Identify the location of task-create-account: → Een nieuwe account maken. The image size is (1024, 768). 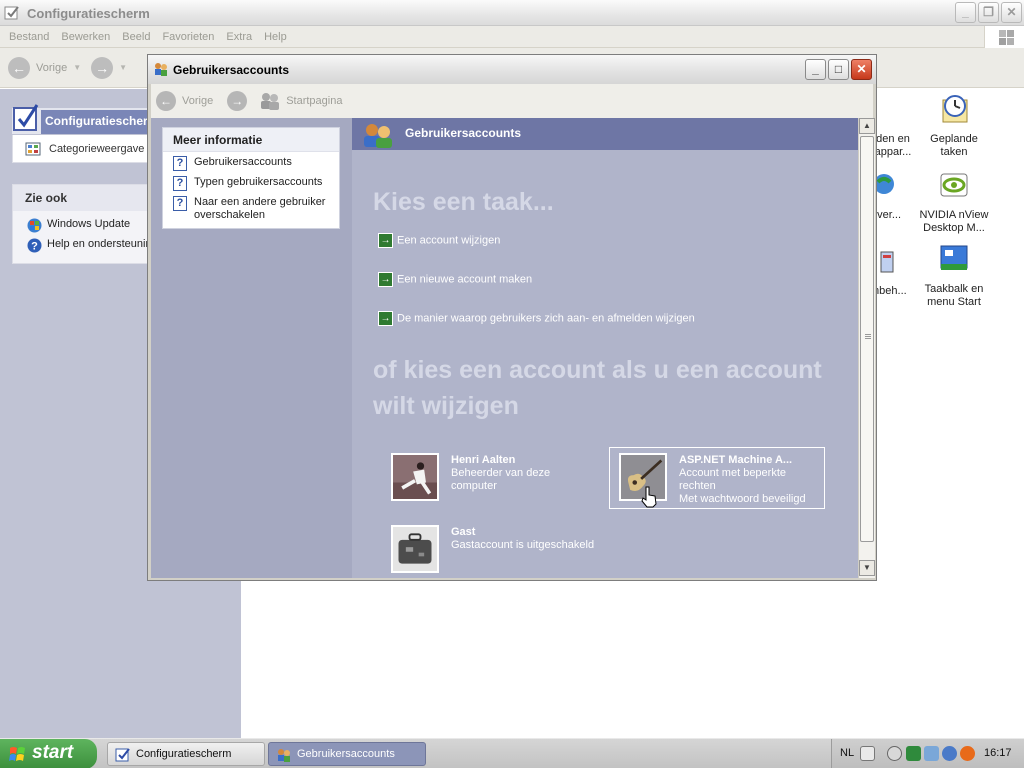
(455, 279).